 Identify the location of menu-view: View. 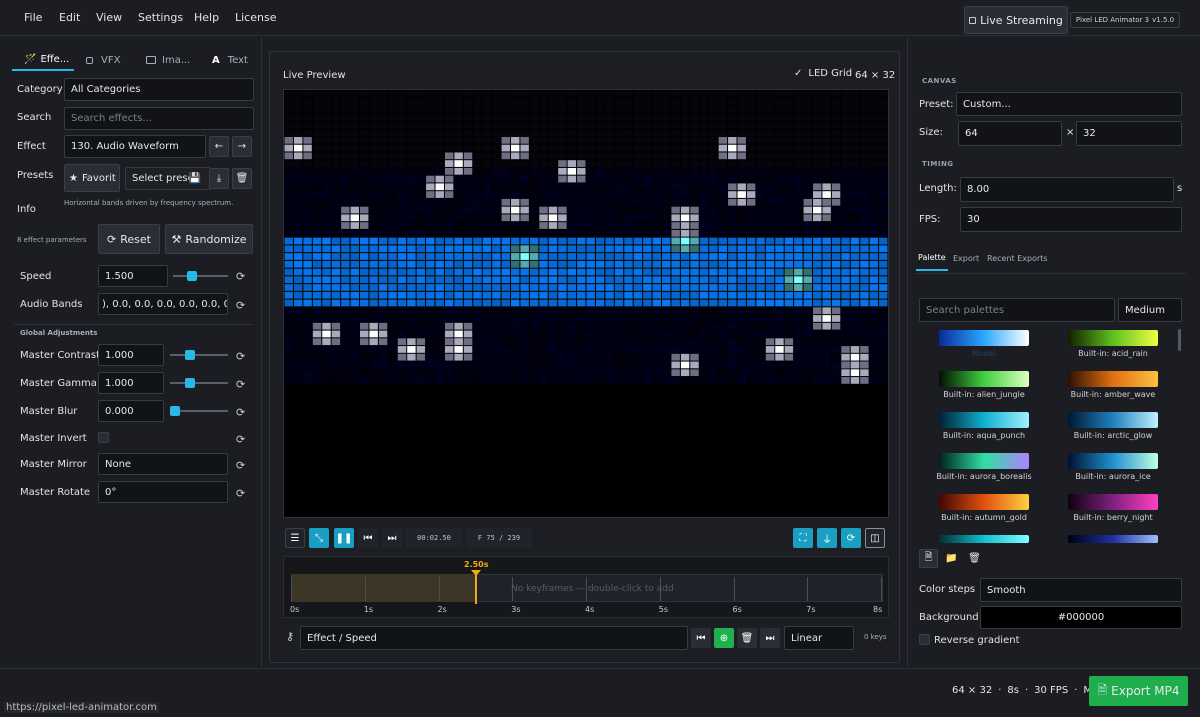
(109, 17).